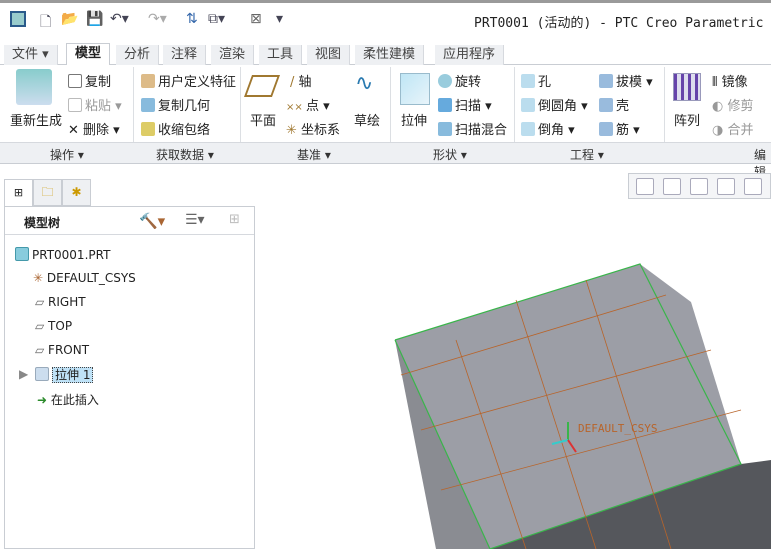 The height and width of the screenshot is (549, 771). I want to click on tree-item-insert-here: ➜ 在此插入, so click(68, 399).